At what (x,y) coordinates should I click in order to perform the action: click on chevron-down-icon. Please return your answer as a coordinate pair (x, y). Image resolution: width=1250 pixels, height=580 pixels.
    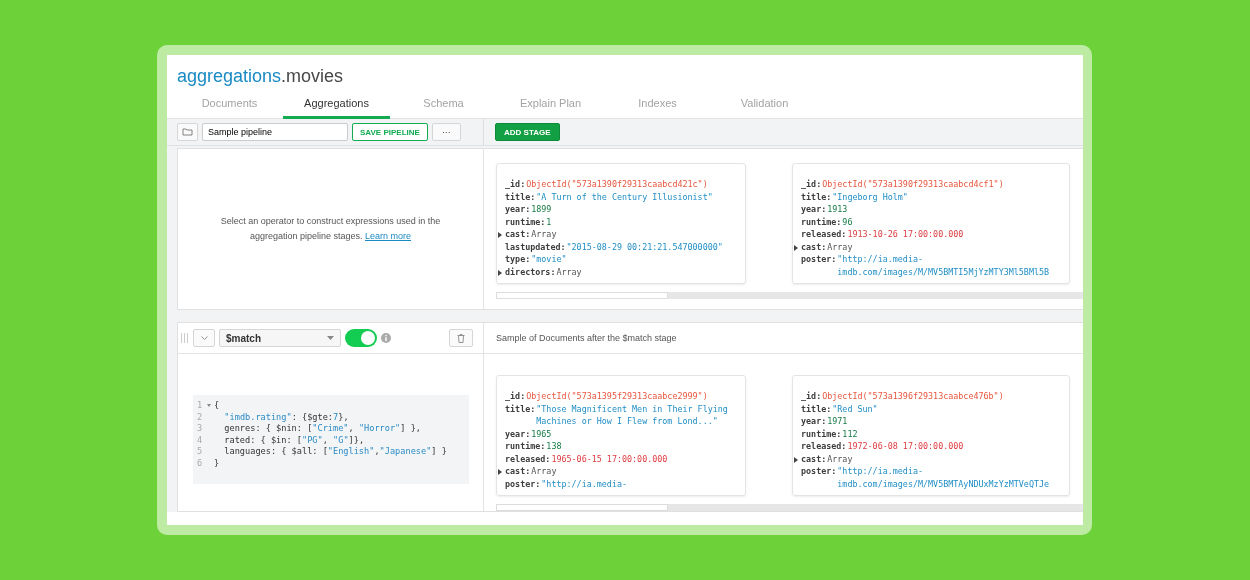
    Looking at the image, I should click on (204, 338).